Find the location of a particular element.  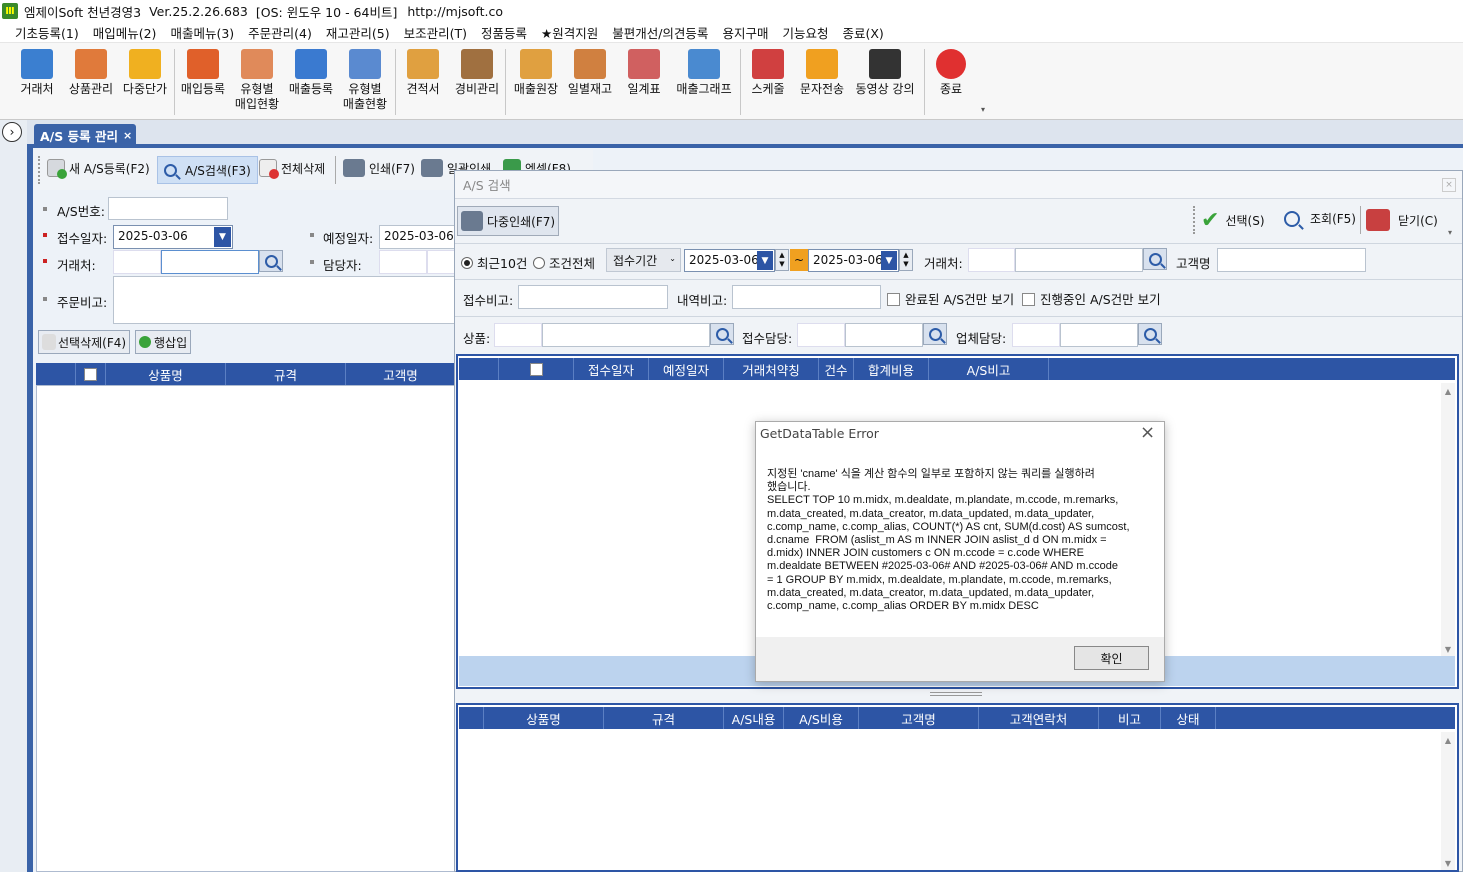

expand-panel-button: › is located at coordinates (12, 132).